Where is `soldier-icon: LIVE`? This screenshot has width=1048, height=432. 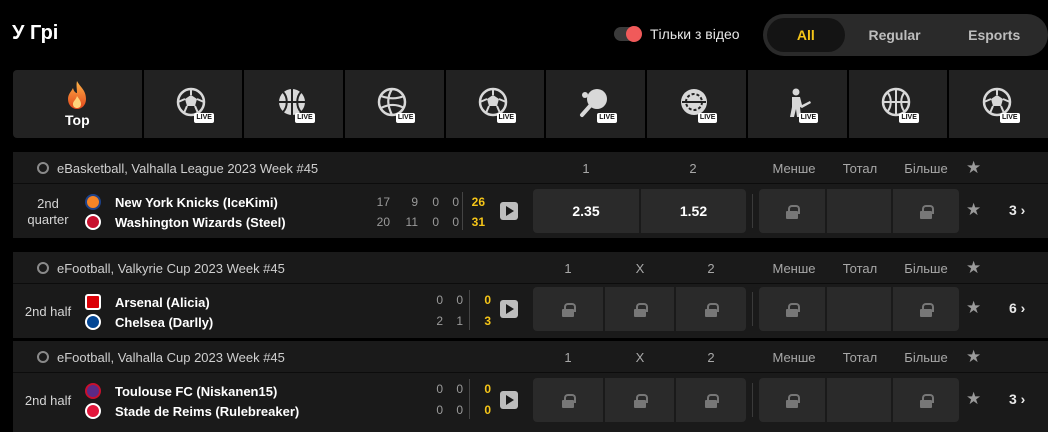 soldier-icon: LIVE is located at coordinates (799, 105).